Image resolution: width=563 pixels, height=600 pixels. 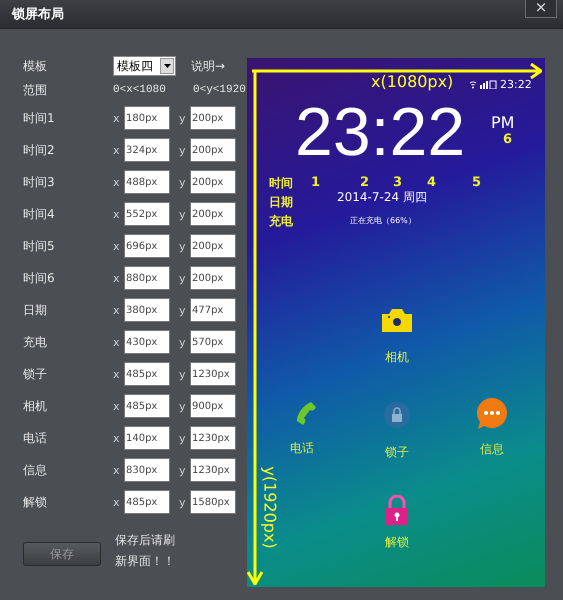 I want to click on marker-number: 1, so click(x=315, y=182).